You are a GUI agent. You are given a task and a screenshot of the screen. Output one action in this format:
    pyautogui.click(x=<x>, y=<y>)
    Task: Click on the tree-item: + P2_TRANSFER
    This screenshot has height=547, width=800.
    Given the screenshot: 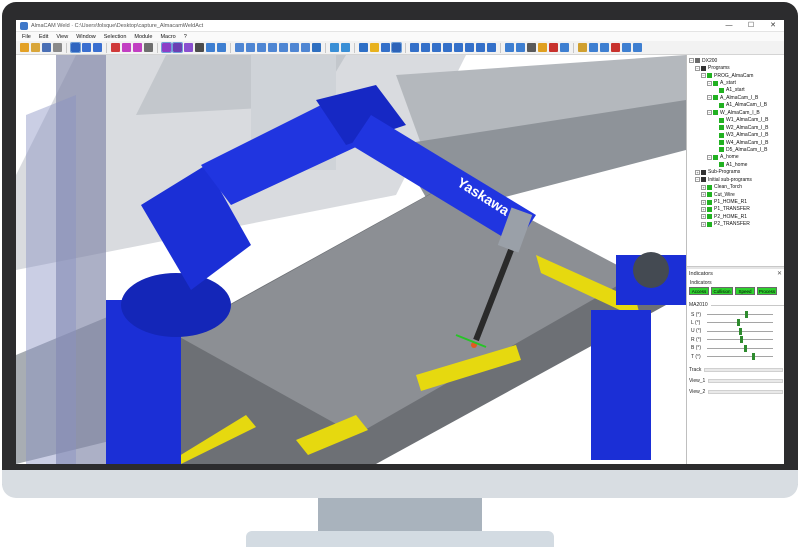 What is the action you would take?
    pyautogui.click(x=735, y=224)
    